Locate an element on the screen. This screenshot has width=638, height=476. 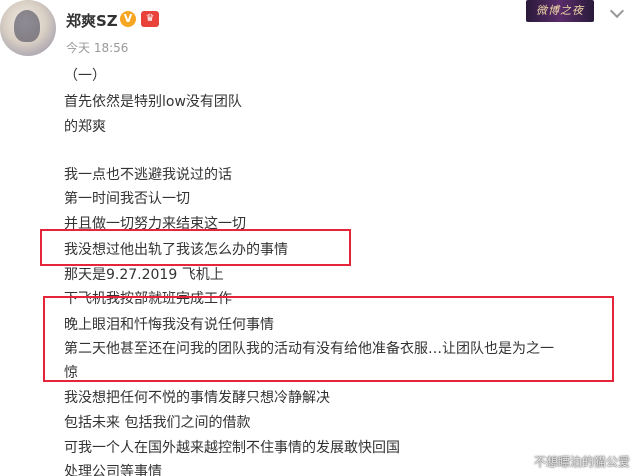
post-text-line: 那天是9.27.2019 飞机上 is located at coordinates (144, 275).